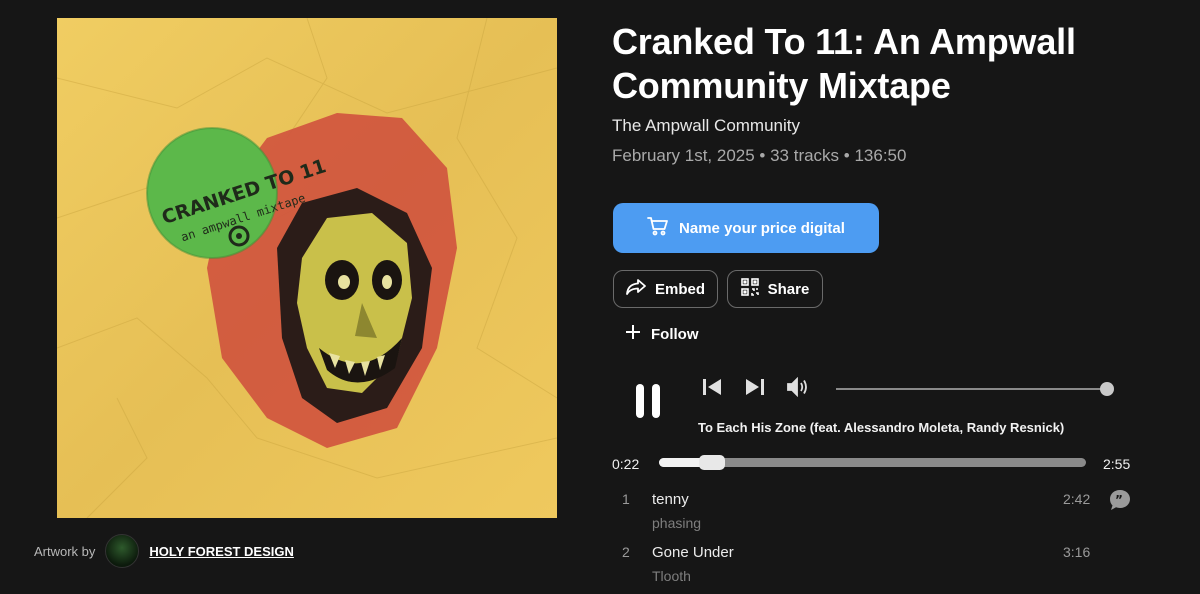 This screenshot has width=1200, height=594. What do you see at coordinates (872, 568) in the screenshot?
I see `track-row: 2 Gone Under Tlooth 3:16` at bounding box center [872, 568].